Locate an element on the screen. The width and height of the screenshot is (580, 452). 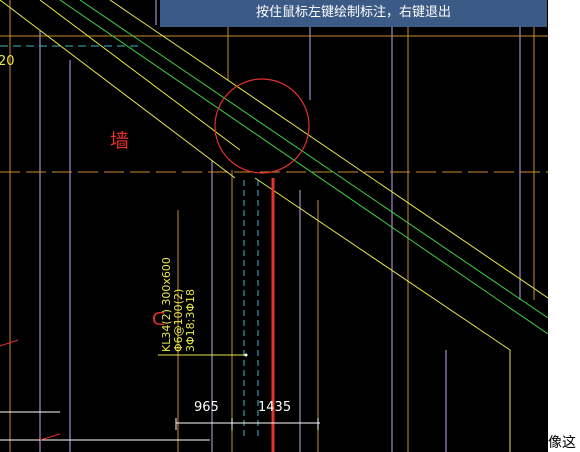
wall-label: 墙 is located at coordinates (120, 141).